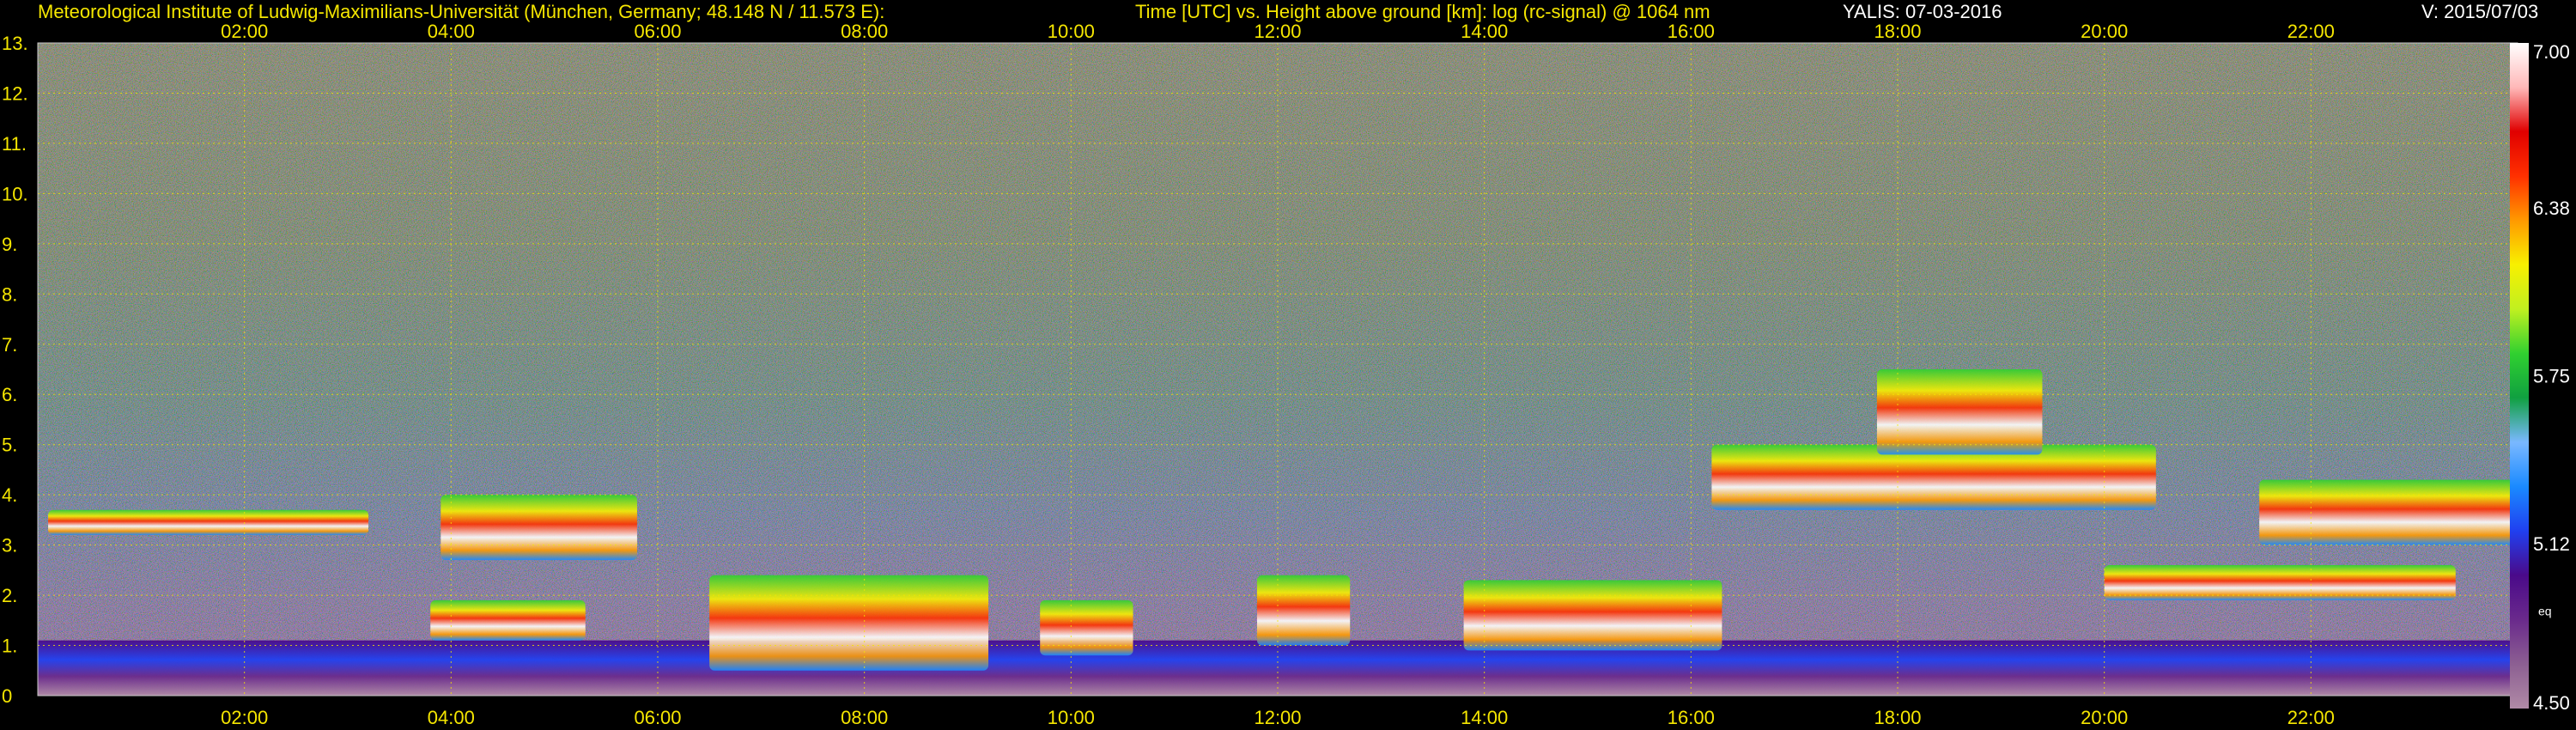 The image size is (2576, 730). I want to click on x-tick-label-bottom: 12:00, so click(1277, 717).